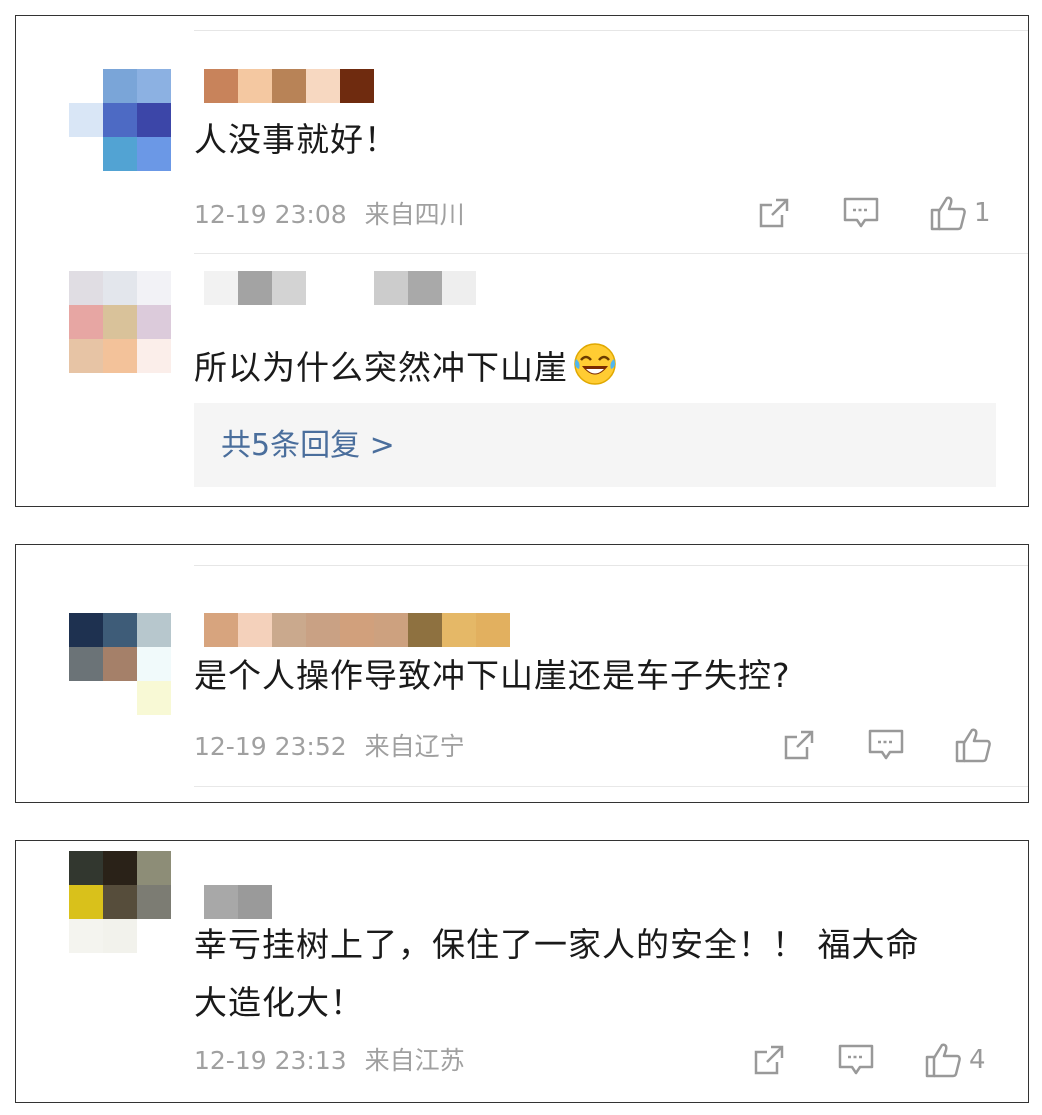 The height and width of the screenshot is (1115, 1042). I want to click on like-button: 4, so click(954, 1060).